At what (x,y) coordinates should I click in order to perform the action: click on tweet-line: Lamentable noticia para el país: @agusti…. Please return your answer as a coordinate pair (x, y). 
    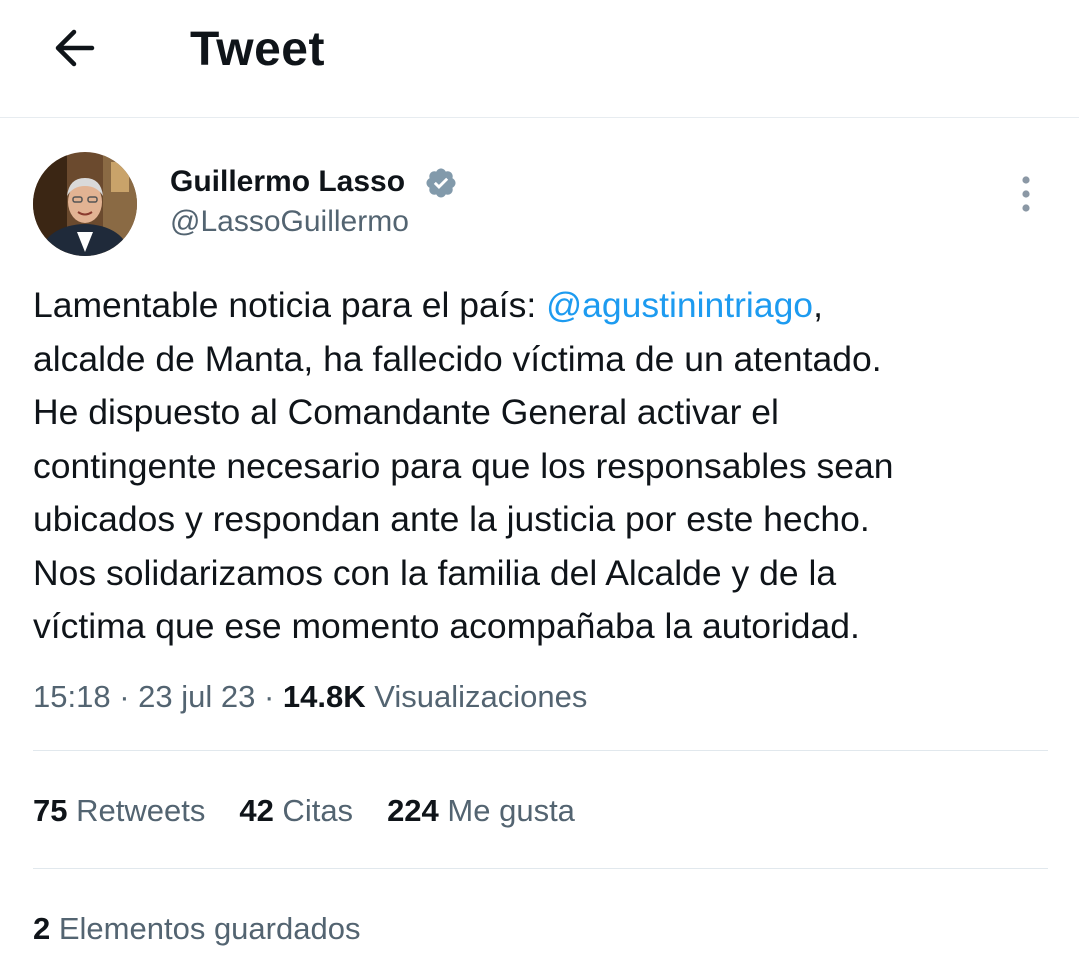
    Looking at the image, I should click on (428, 305).